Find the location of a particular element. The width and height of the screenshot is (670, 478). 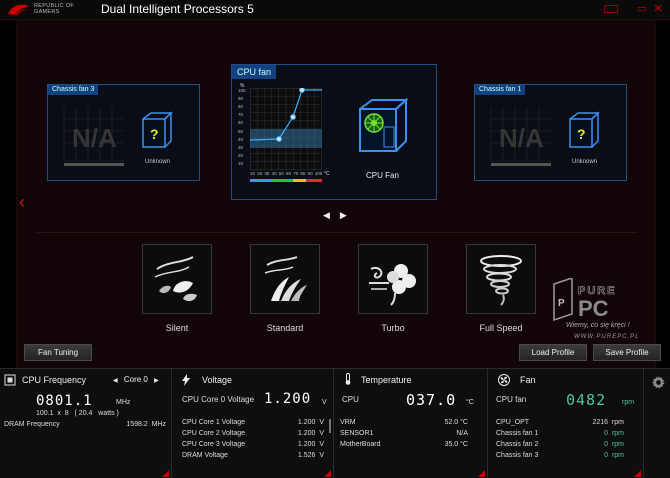

status-row: SENSOR1 N/A is located at coordinates (404, 433).